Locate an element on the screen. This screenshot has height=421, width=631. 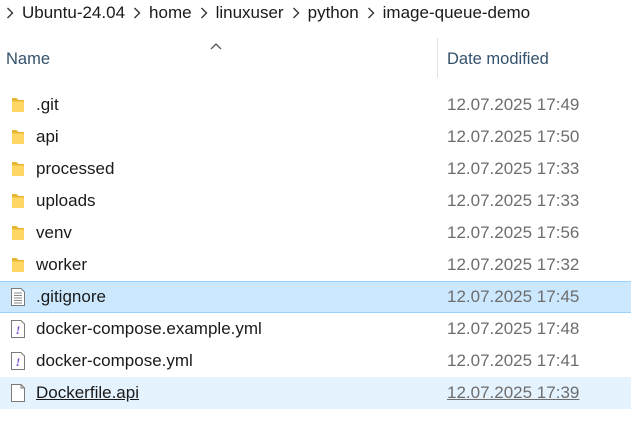
column-divider is located at coordinates (437, 58).